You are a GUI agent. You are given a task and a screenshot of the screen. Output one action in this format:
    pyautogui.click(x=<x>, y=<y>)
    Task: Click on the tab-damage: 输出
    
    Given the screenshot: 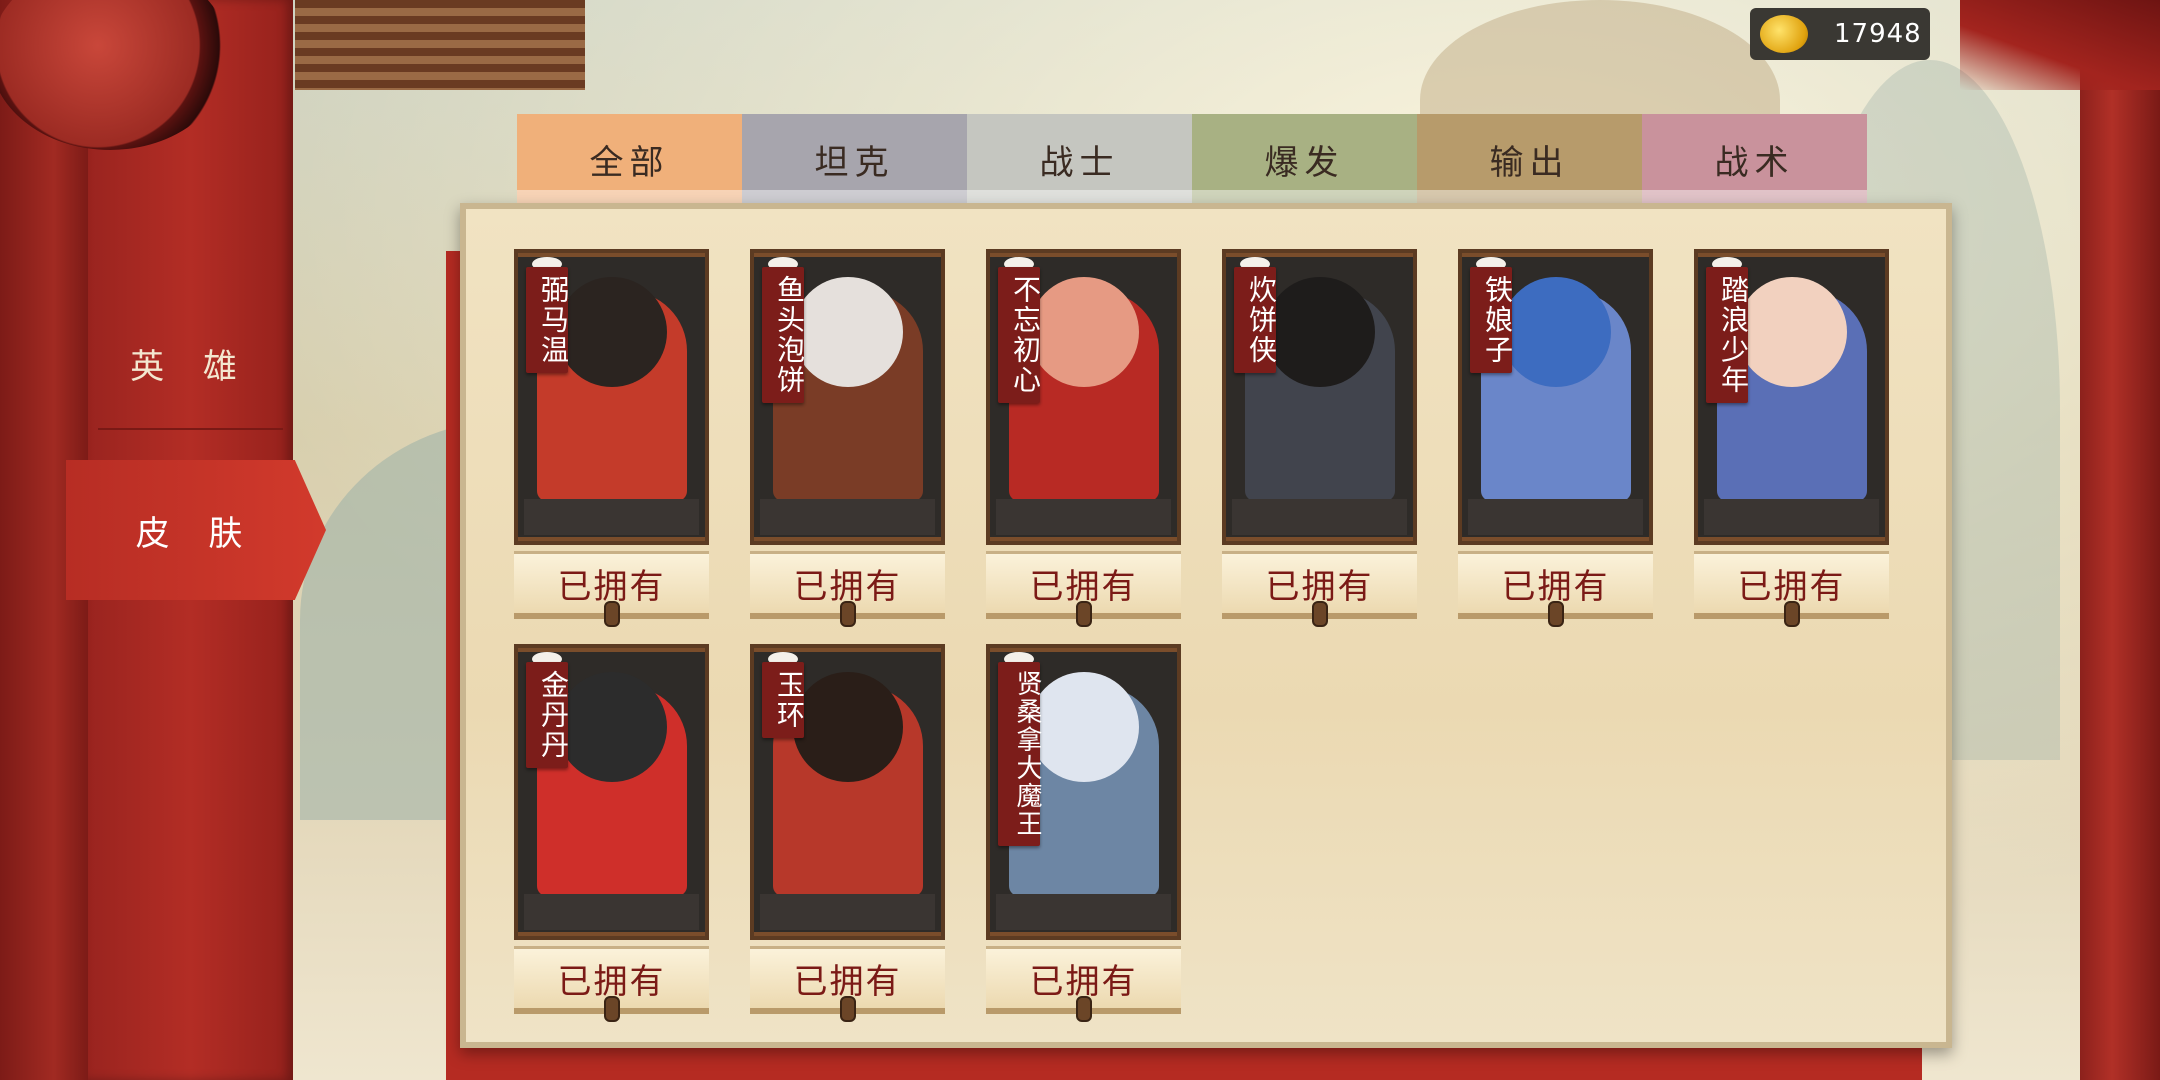 What is the action you would take?
    pyautogui.click(x=1529, y=159)
    